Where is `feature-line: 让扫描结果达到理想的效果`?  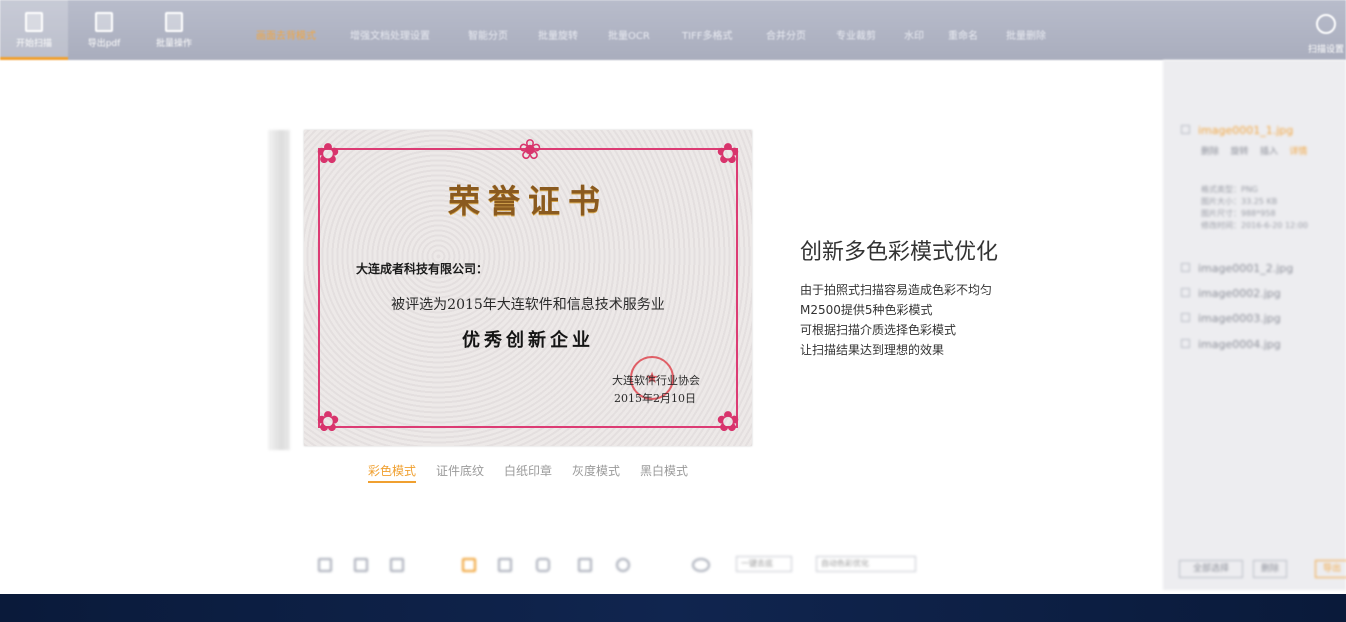
feature-line: 让扫描结果达到理想的效果 is located at coordinates (872, 350).